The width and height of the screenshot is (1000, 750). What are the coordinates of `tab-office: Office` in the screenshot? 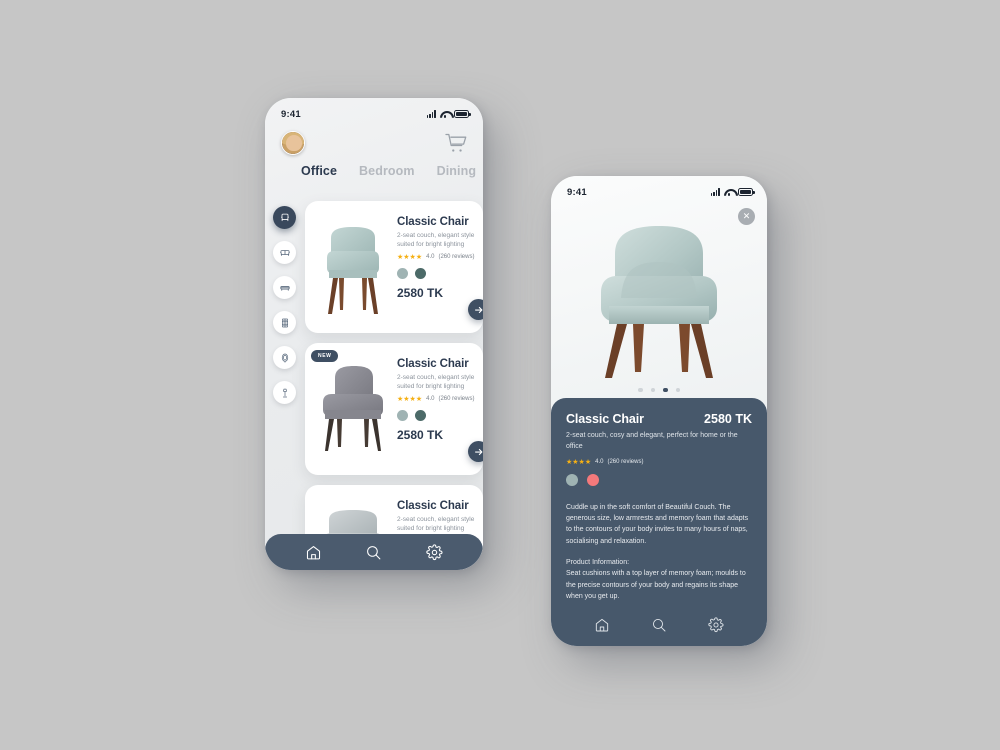 It's located at (319, 171).